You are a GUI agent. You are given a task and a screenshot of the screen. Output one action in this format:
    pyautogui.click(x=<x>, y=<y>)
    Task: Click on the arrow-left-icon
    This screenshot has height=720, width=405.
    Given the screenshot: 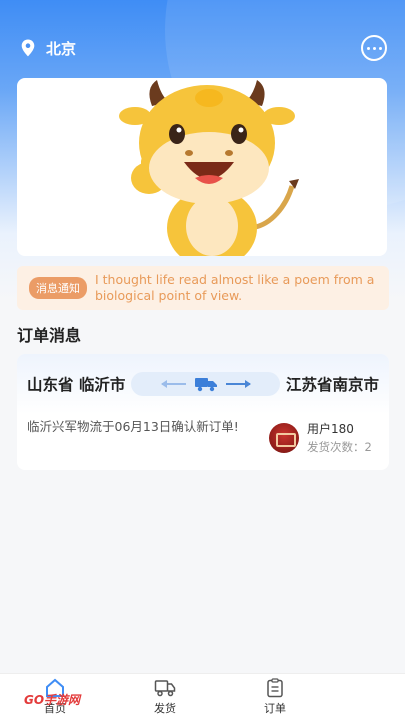 What is the action you would take?
    pyautogui.click(x=173, y=384)
    